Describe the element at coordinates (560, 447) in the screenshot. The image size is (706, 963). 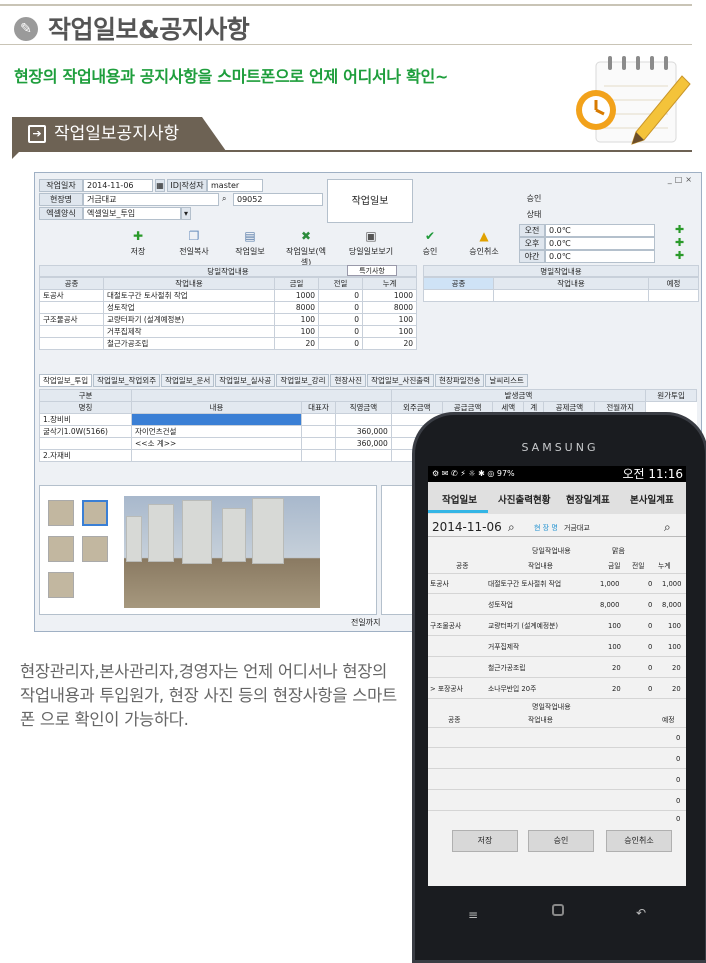
I see `brand-label: SAMSUNG` at that location.